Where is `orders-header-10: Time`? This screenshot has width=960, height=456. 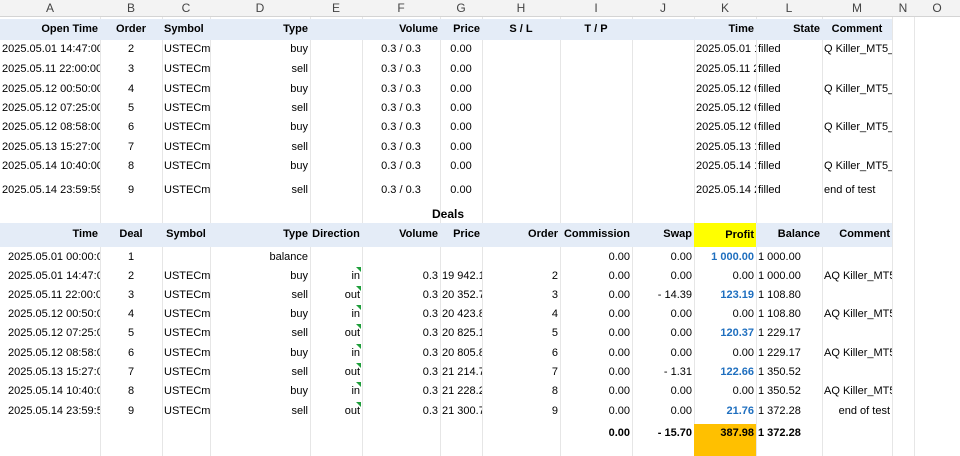
orders-header-10: Time is located at coordinates (725, 29).